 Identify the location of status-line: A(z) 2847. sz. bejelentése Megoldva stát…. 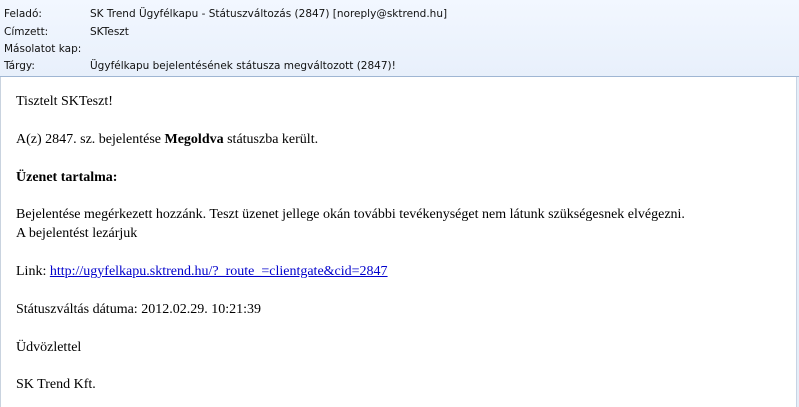
(167, 140).